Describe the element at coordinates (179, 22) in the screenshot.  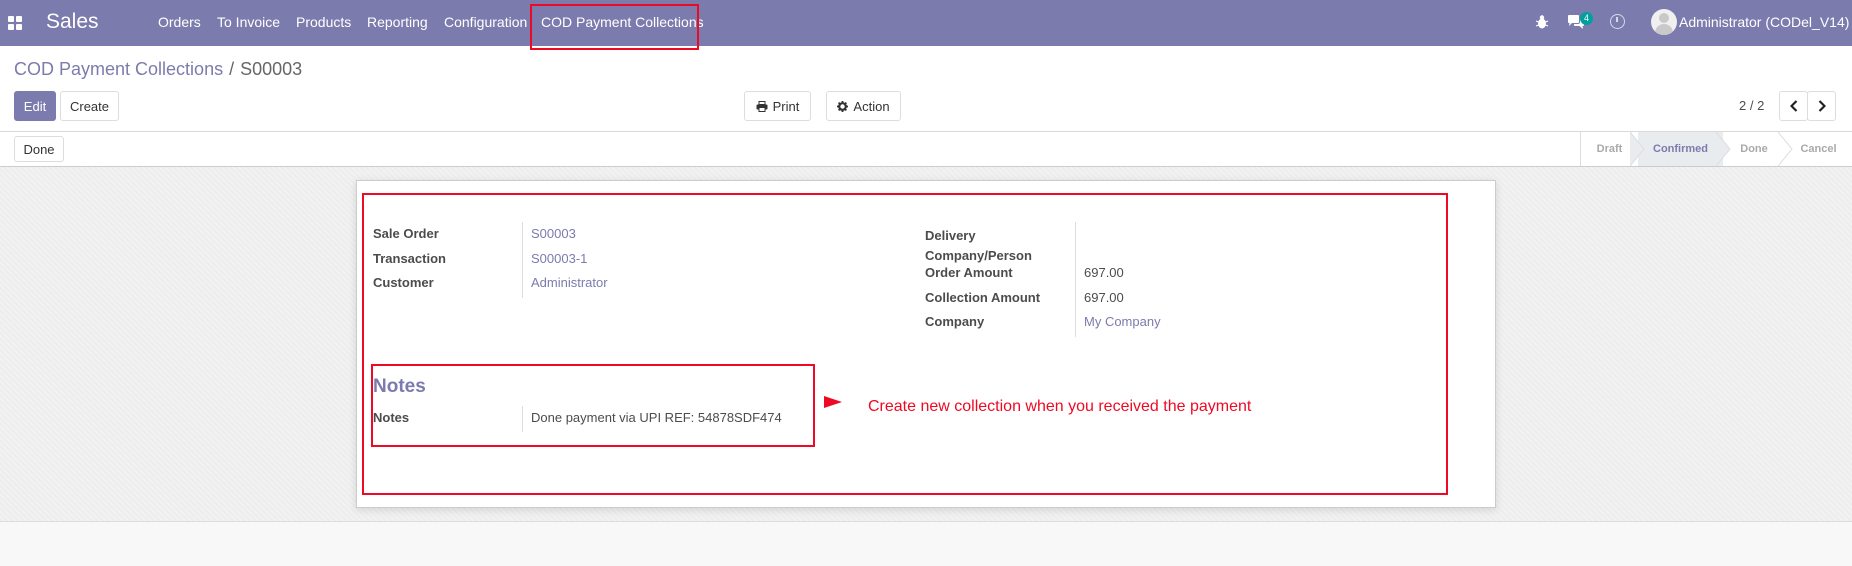
I see `menu-orders: Orders` at that location.